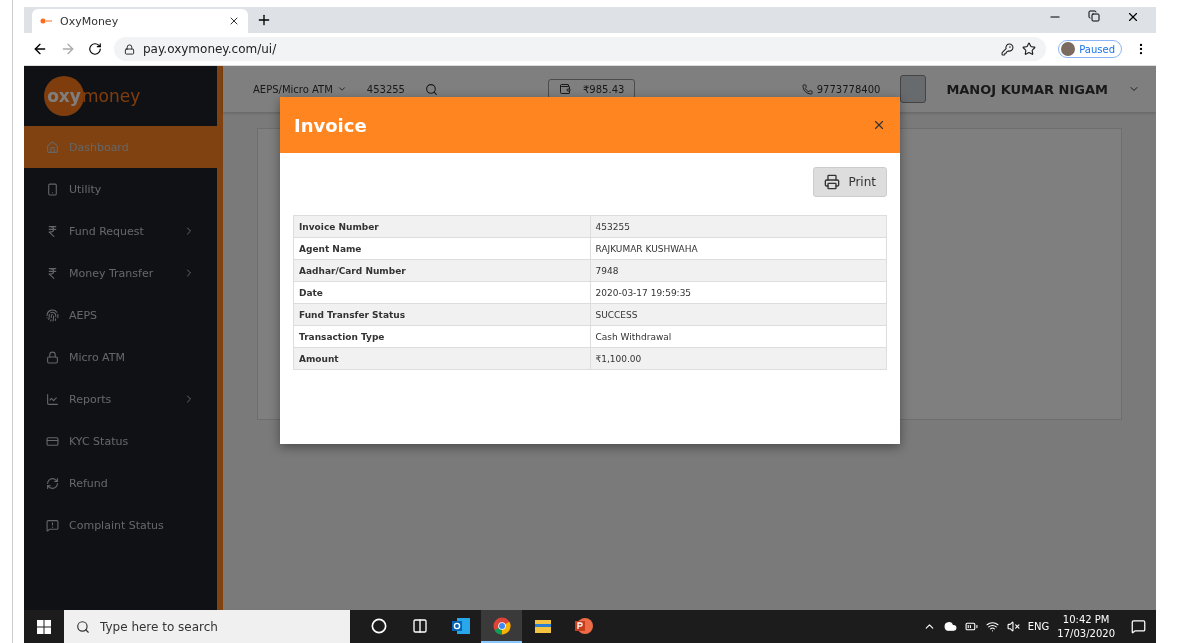  What do you see at coordinates (52, 483) in the screenshot?
I see `refresh-icon` at bounding box center [52, 483].